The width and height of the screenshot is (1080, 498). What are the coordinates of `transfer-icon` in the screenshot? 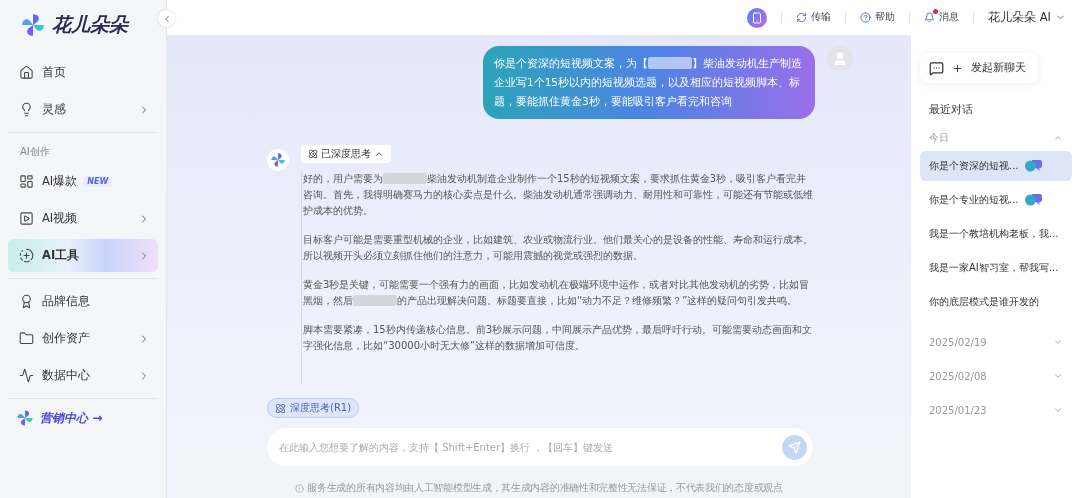 It's located at (802, 17).